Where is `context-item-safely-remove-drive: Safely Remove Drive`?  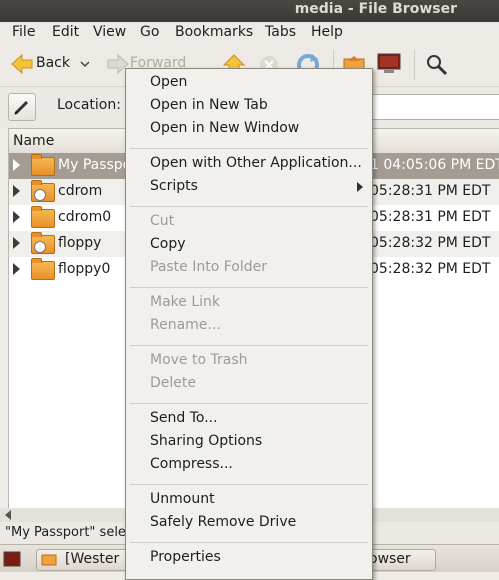 context-item-safely-remove-drive: Safely Remove Drive is located at coordinates (223, 522).